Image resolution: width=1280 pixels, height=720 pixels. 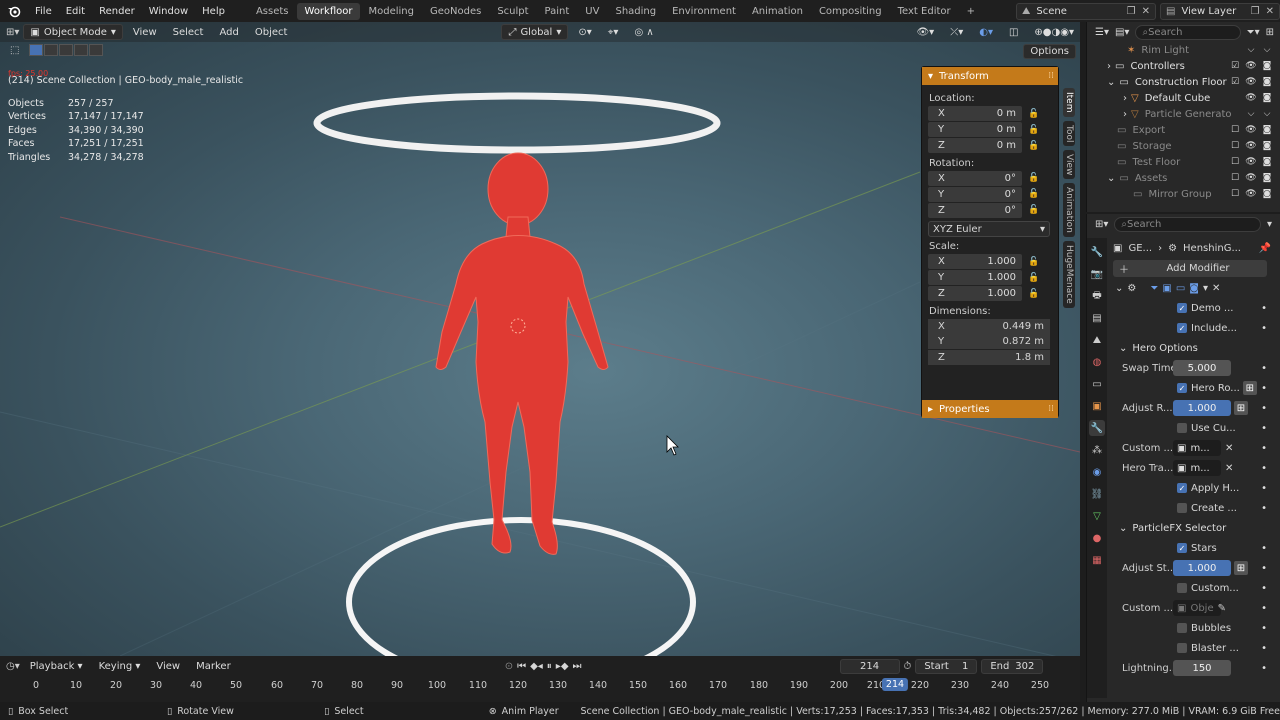 I want to click on sidebar-tab-animation: Animation, so click(x=1069, y=210).